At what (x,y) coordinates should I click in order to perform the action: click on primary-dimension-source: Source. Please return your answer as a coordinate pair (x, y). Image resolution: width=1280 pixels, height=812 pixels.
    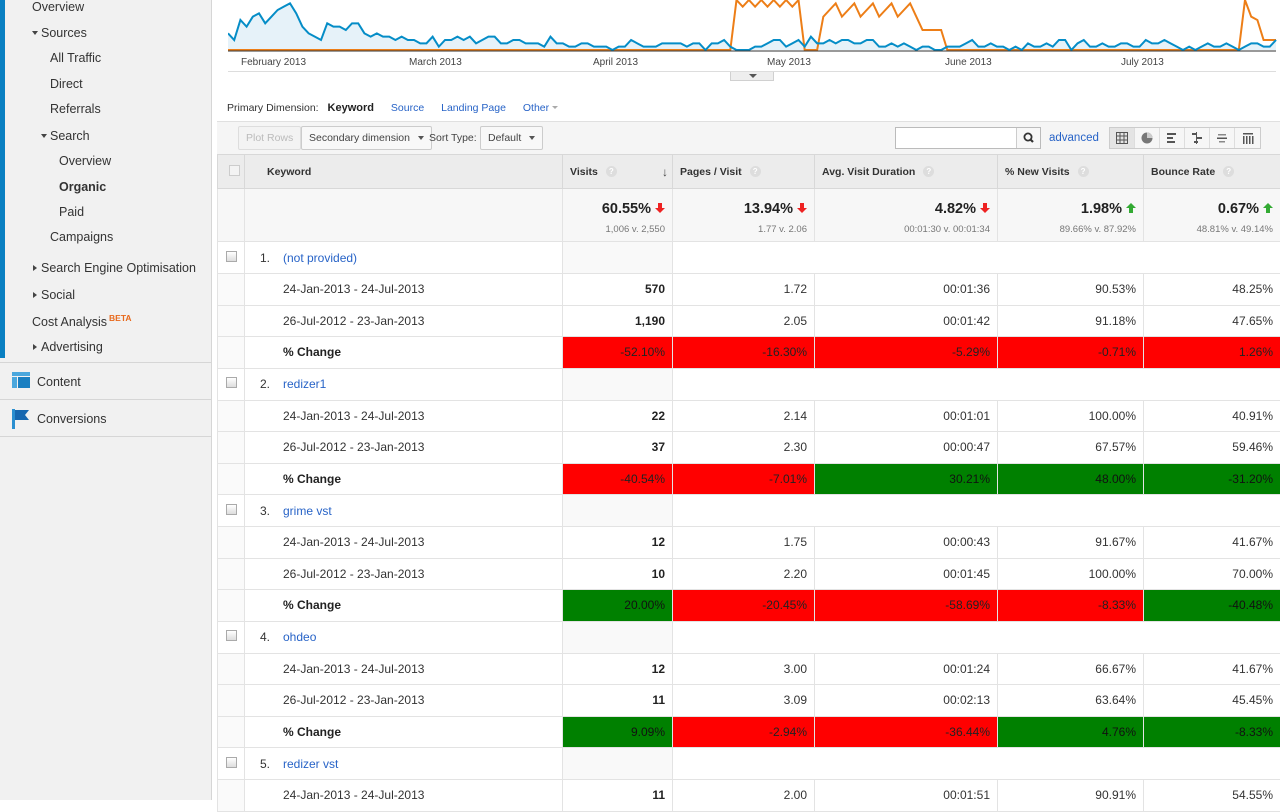
    Looking at the image, I should click on (407, 108).